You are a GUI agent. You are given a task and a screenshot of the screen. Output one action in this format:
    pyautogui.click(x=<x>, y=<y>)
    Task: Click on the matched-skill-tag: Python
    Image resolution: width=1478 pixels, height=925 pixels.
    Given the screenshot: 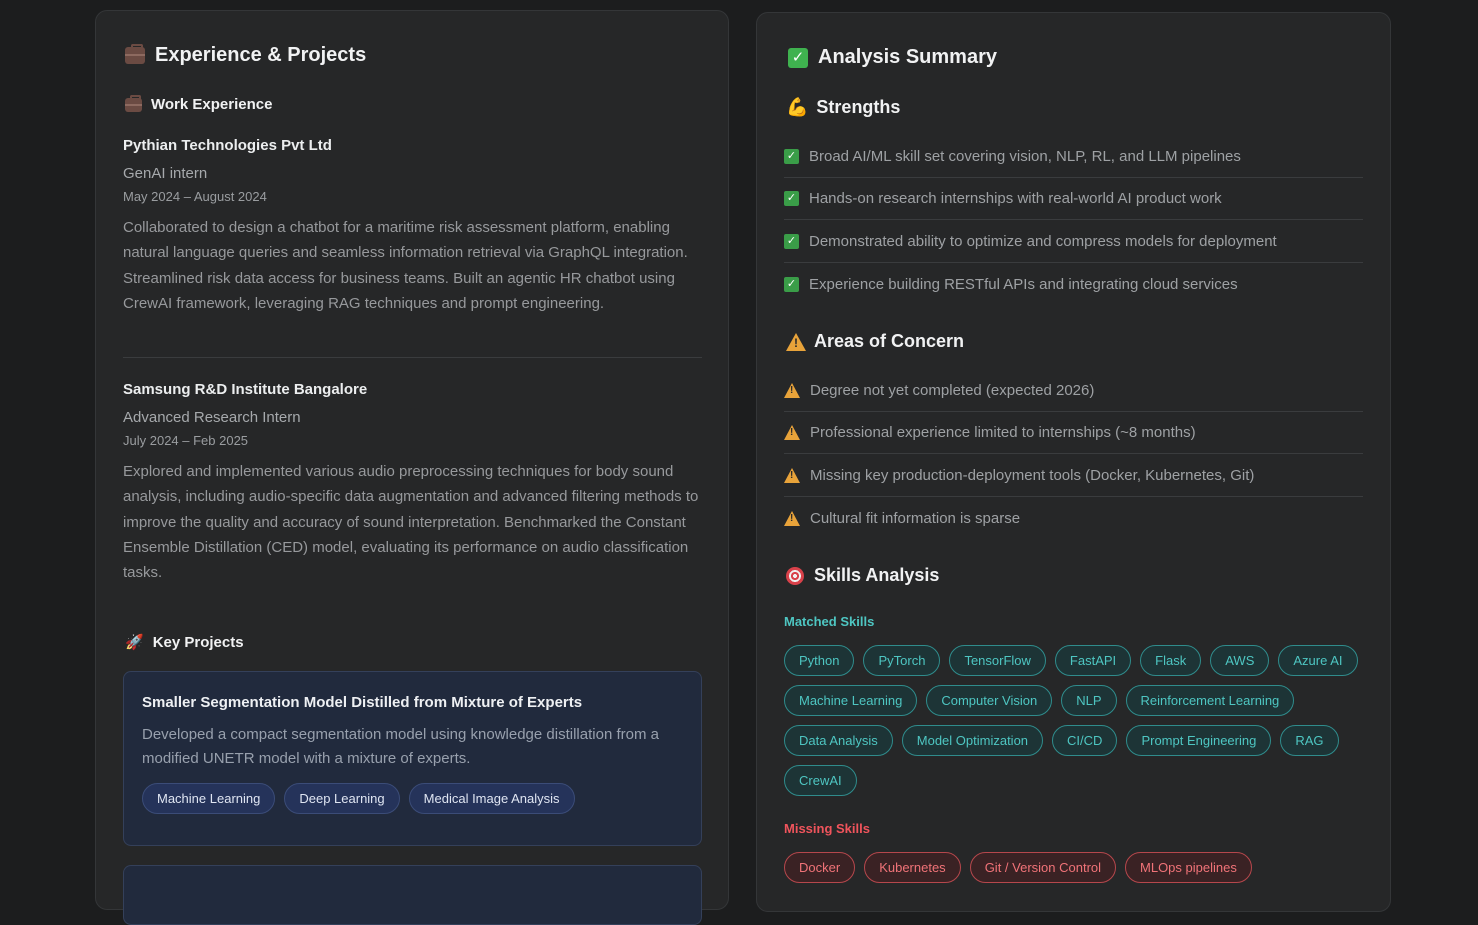 What is the action you would take?
    pyautogui.click(x=819, y=660)
    